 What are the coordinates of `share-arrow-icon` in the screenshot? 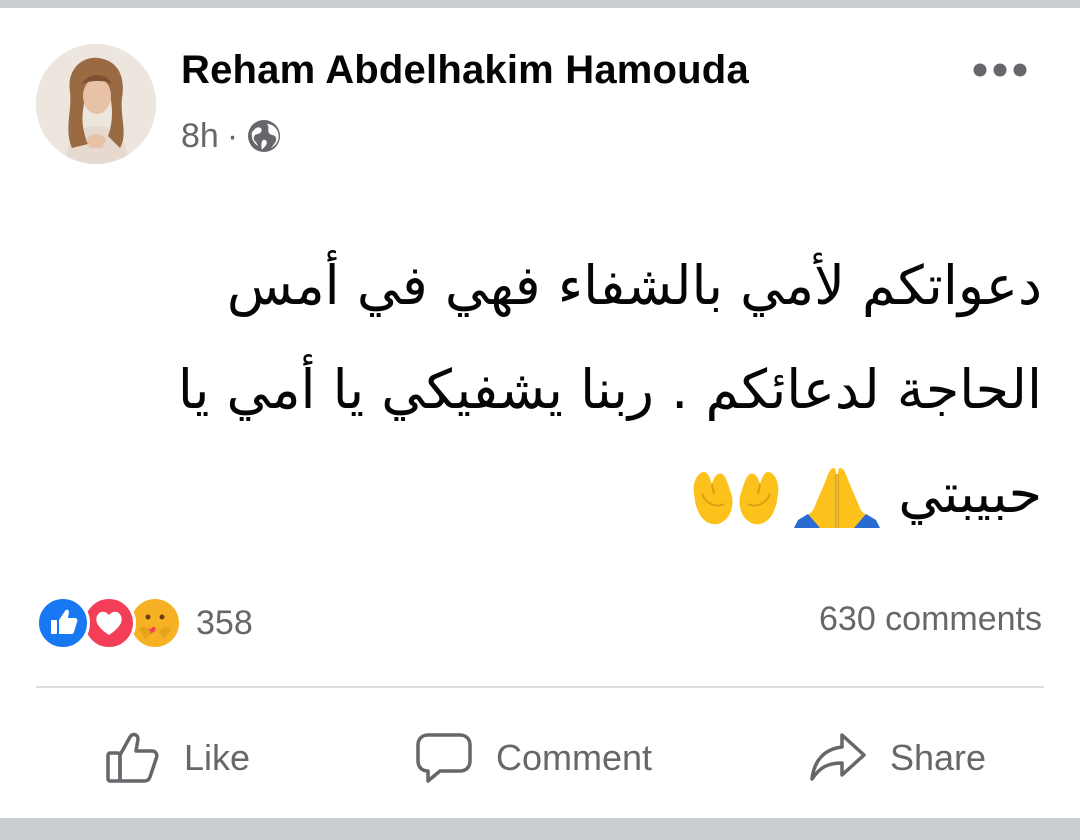 It's located at (838, 757).